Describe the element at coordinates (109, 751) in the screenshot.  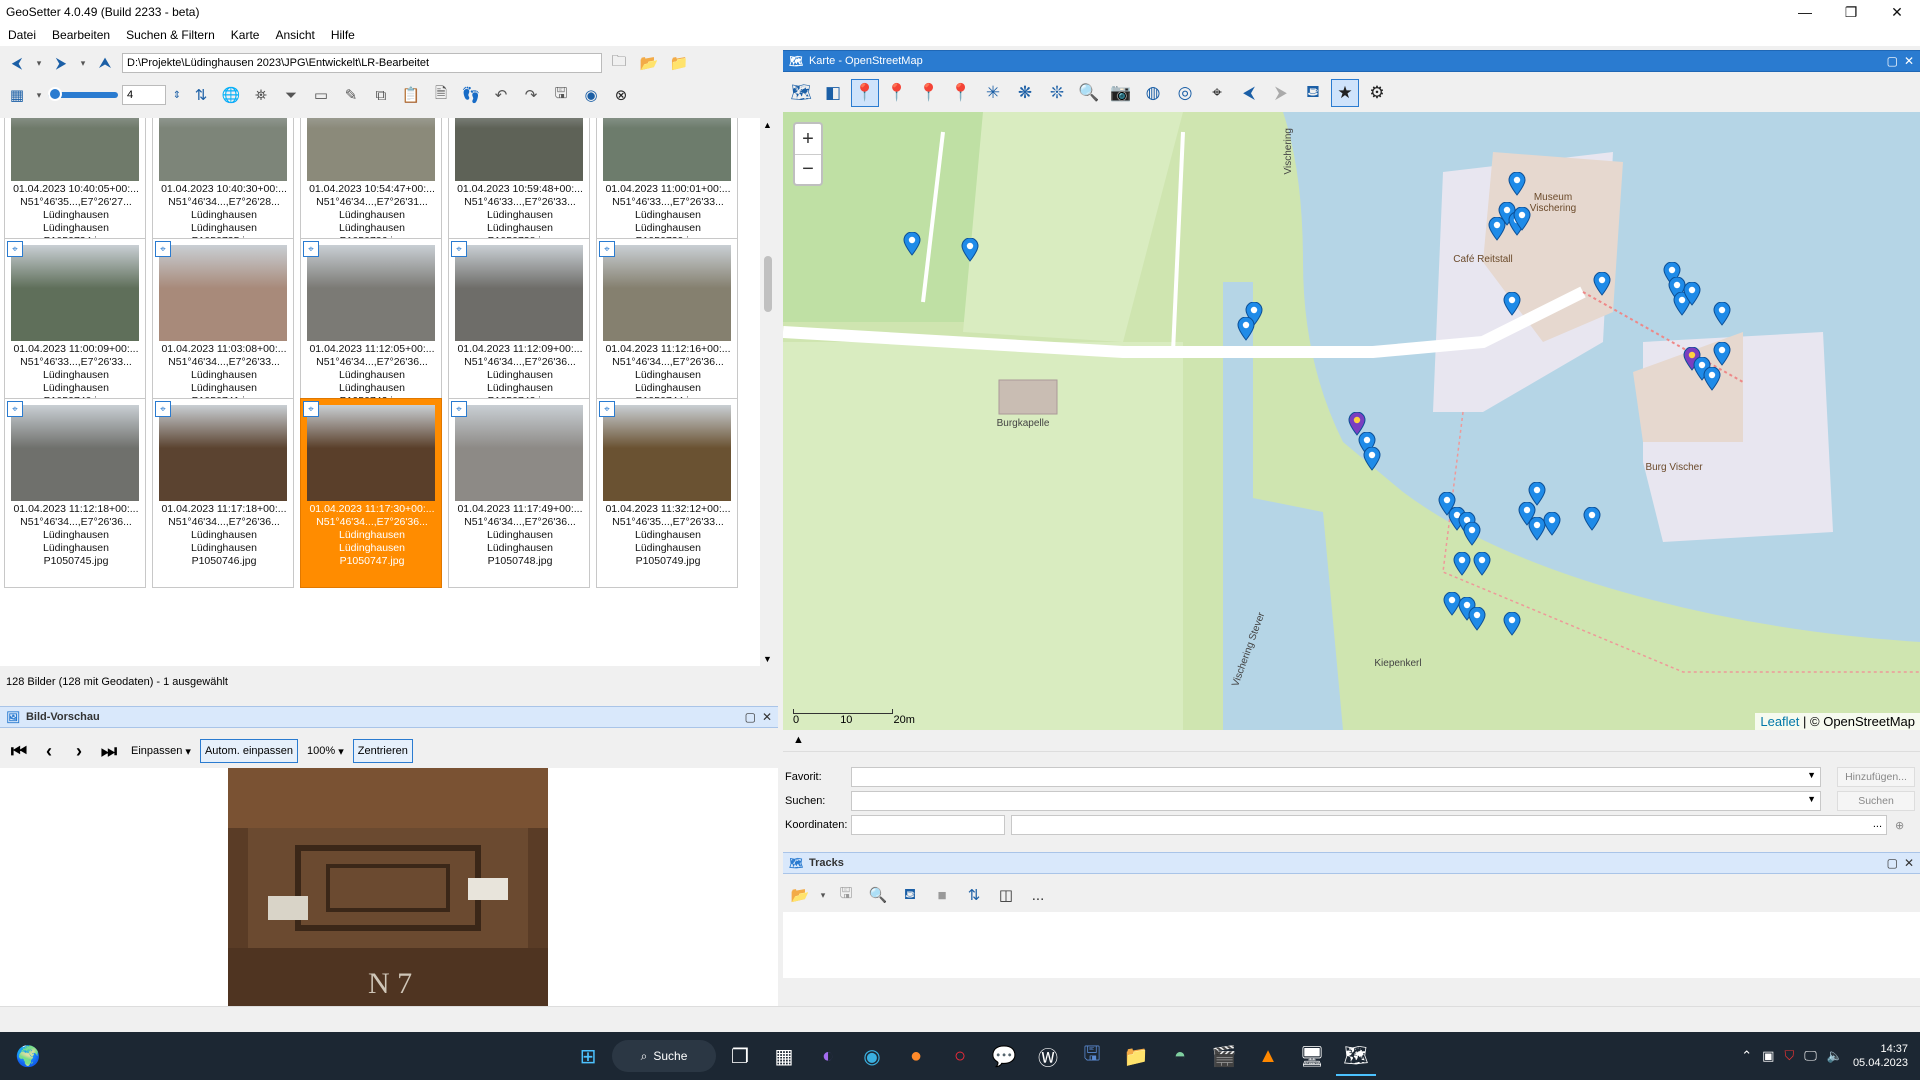
I see `last-image-icon: ⏭` at that location.